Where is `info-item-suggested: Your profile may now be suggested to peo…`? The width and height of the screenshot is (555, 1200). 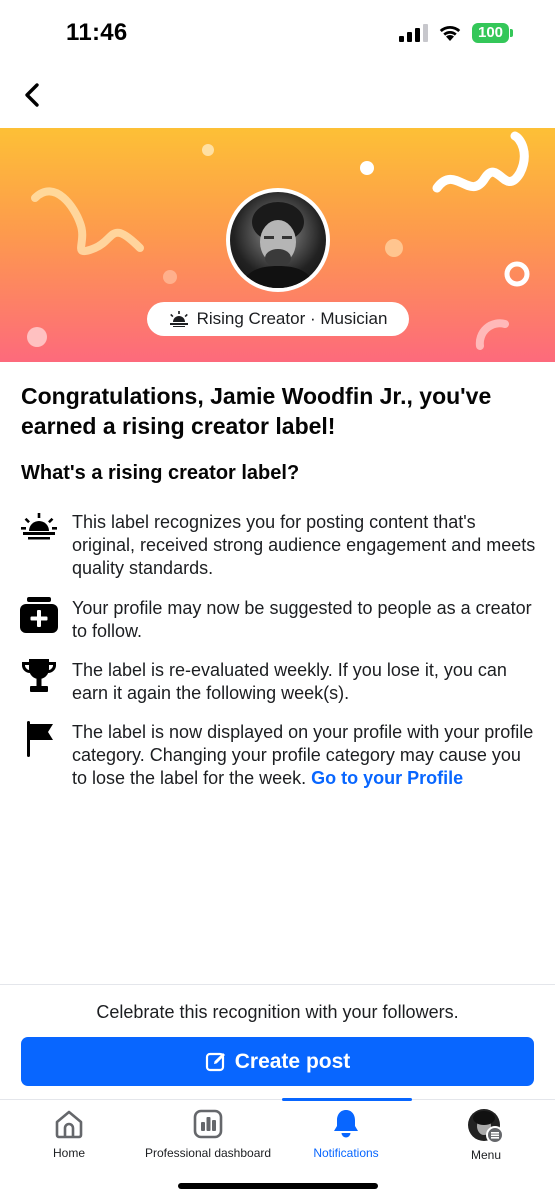 info-item-suggested: Your profile may now be suggested to peo… is located at coordinates (280, 620).